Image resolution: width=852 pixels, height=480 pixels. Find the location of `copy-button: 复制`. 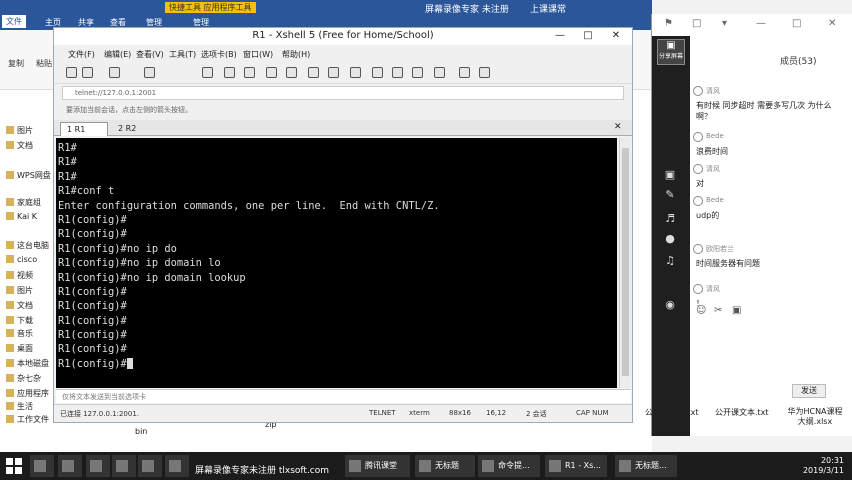

copy-button: 复制 is located at coordinates (16, 63).